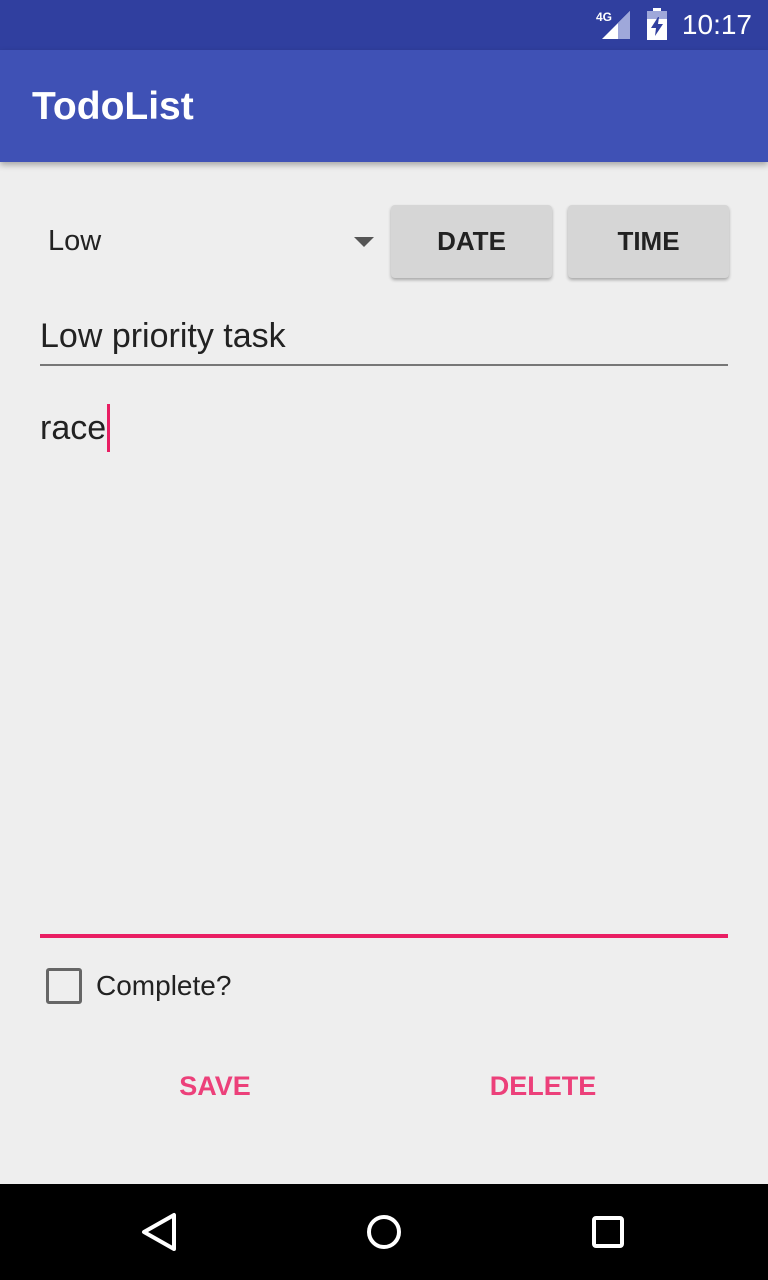 The image size is (768, 1280). Describe the element at coordinates (604, 17) in the screenshot. I see `network-type-label: 4G` at that location.